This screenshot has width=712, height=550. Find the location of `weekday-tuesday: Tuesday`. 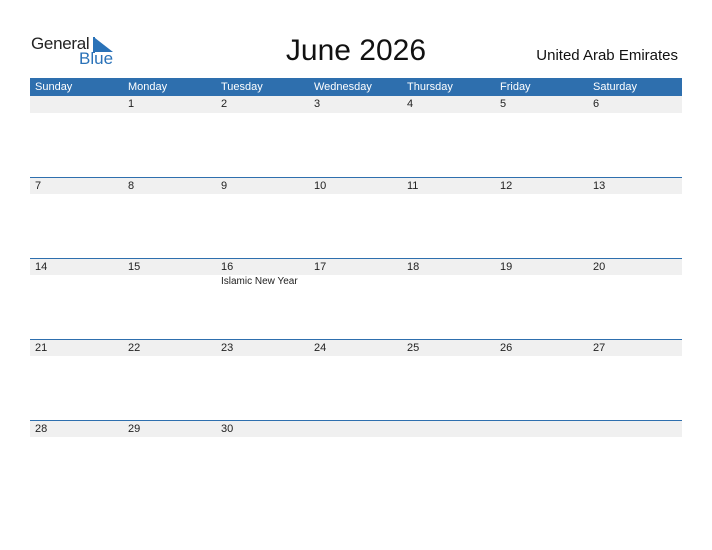

weekday-tuesday: Tuesday is located at coordinates (242, 87).